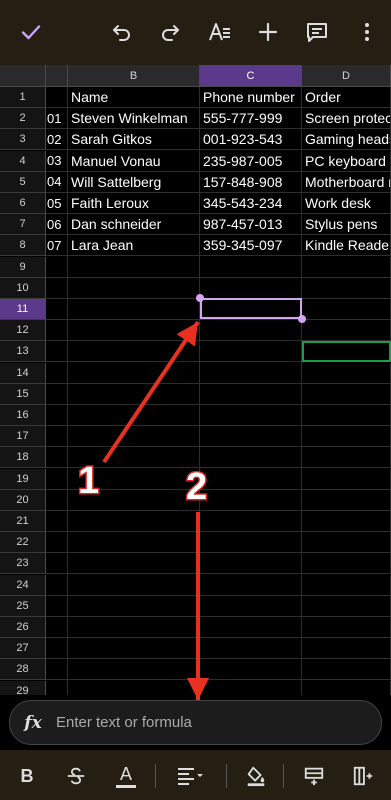 This screenshot has width=391, height=800. Describe the element at coordinates (346, 331) in the screenshot. I see `cell-d12` at that location.